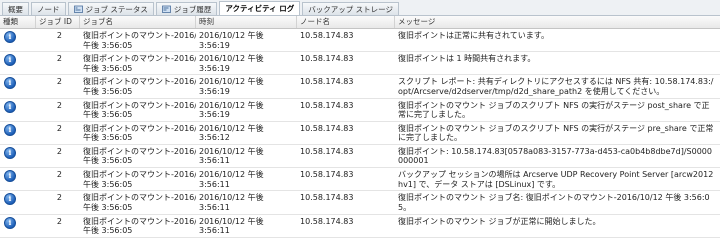 This screenshot has height=248, width=720. What do you see at coordinates (18, 22) in the screenshot?
I see `column-header-type: 種類` at bounding box center [18, 22].